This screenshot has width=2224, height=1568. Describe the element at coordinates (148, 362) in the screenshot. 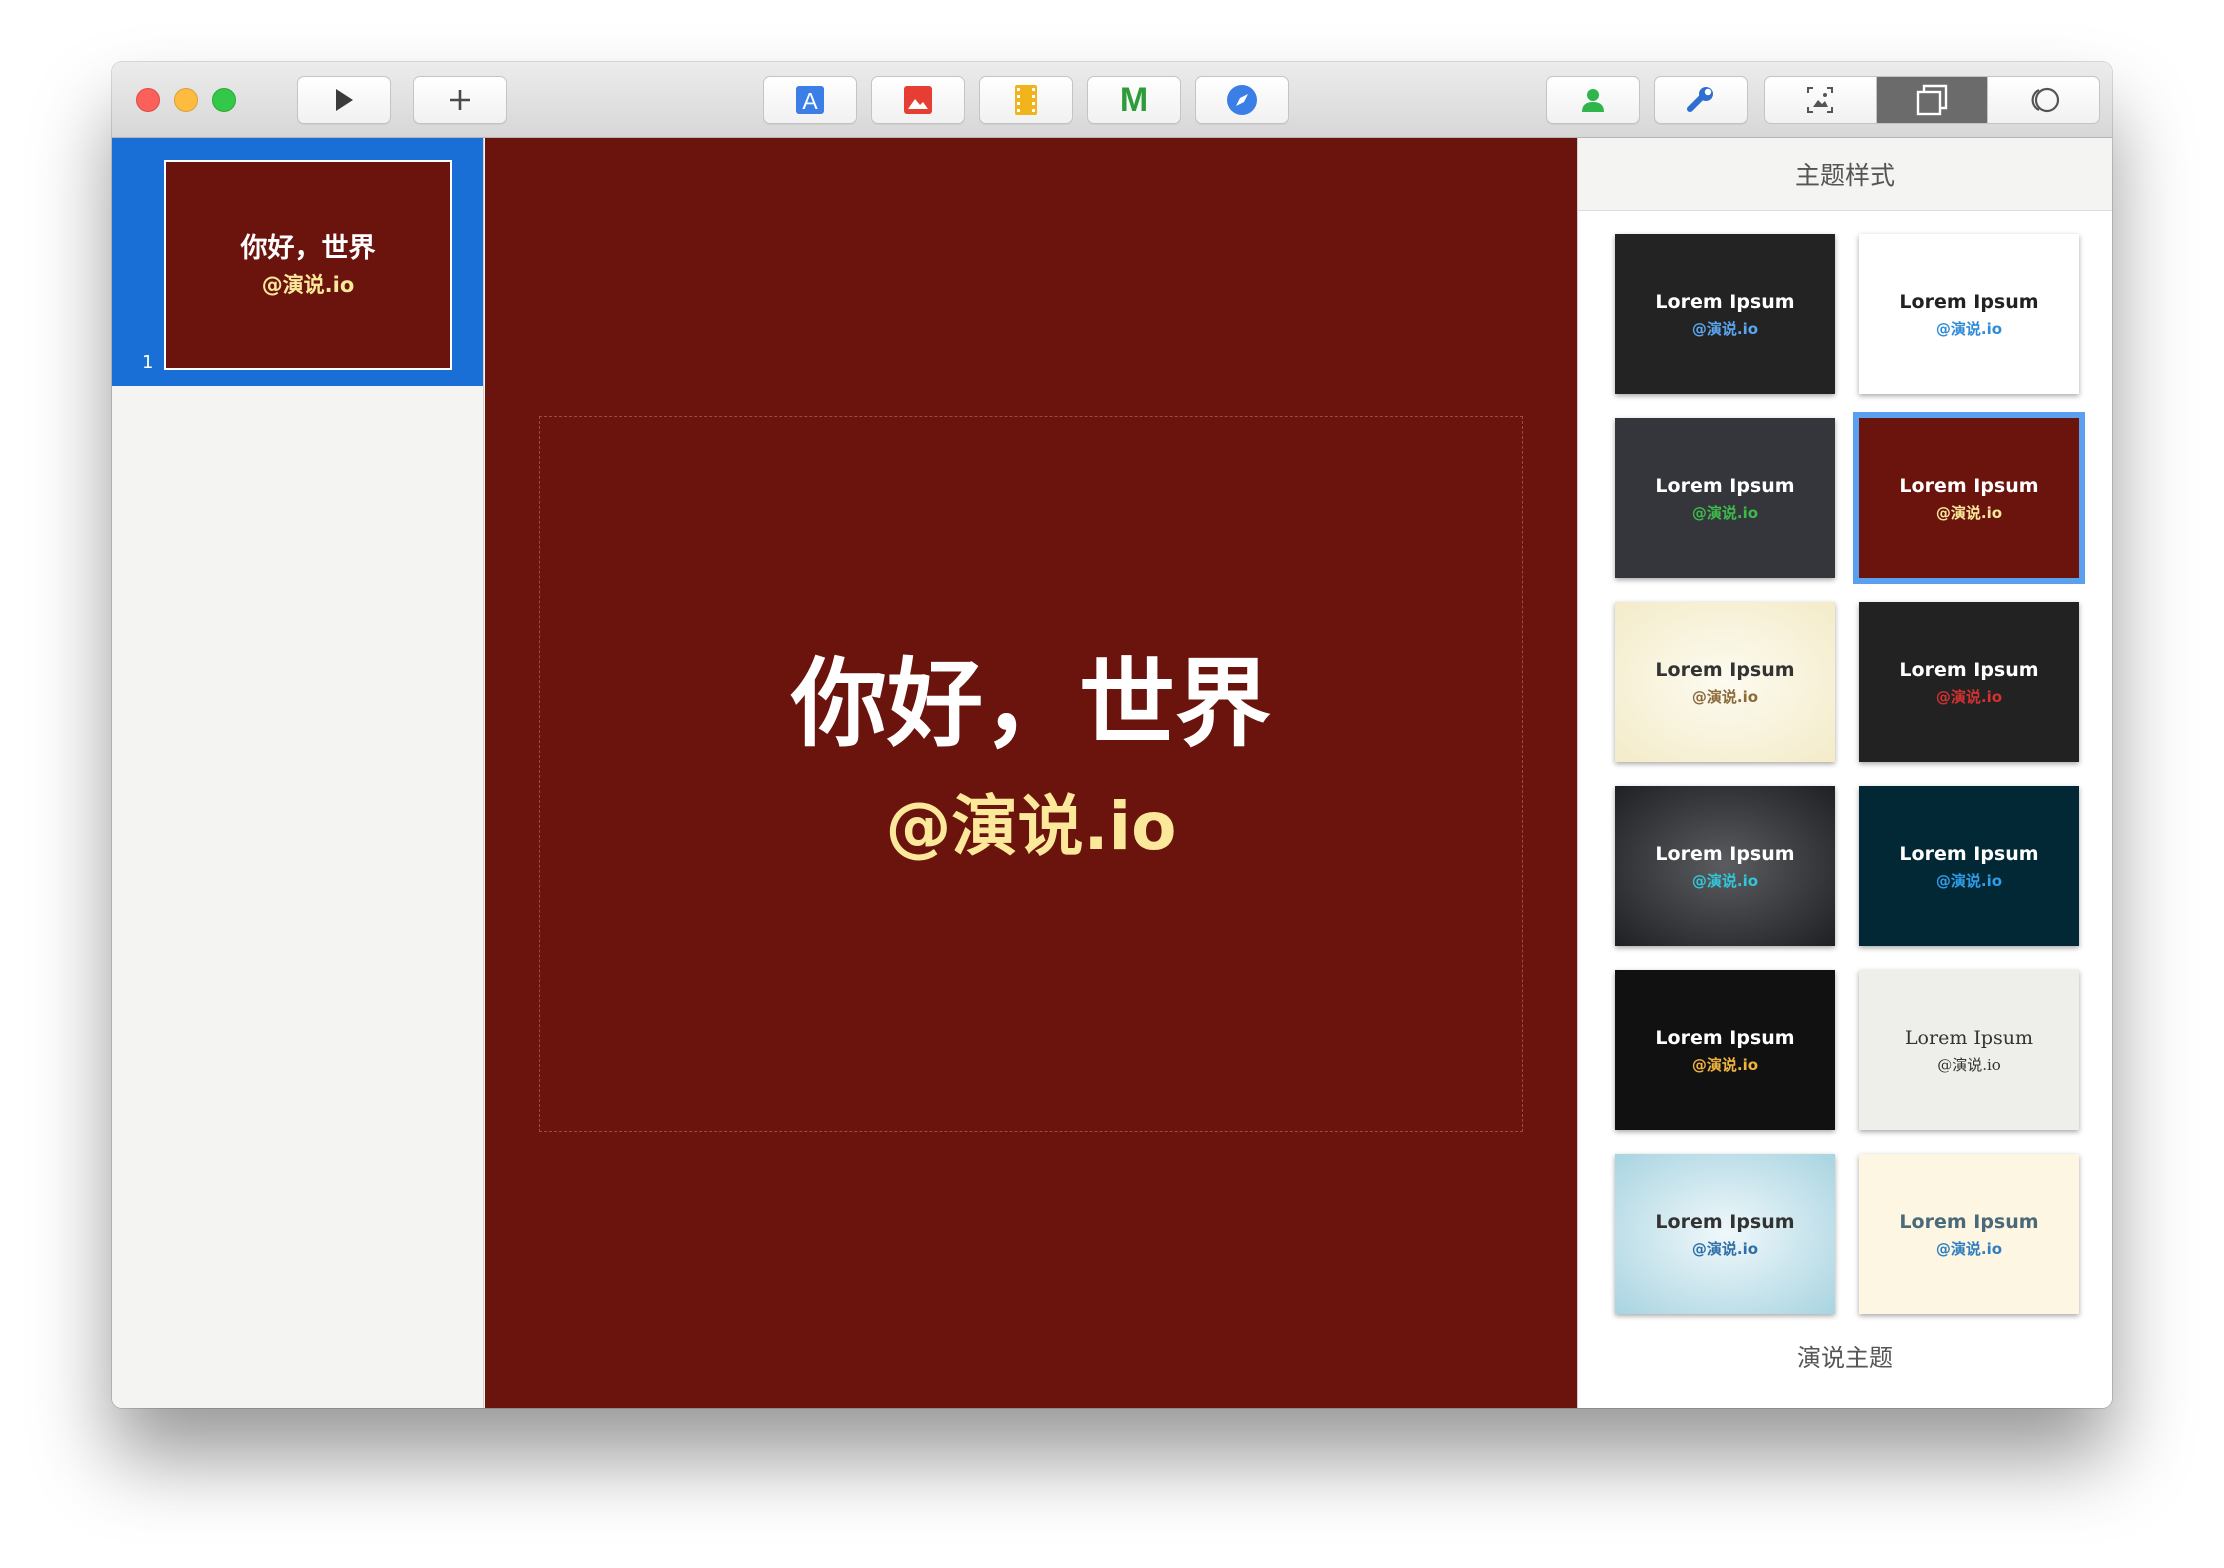

I see `slide-number: 1` at that location.